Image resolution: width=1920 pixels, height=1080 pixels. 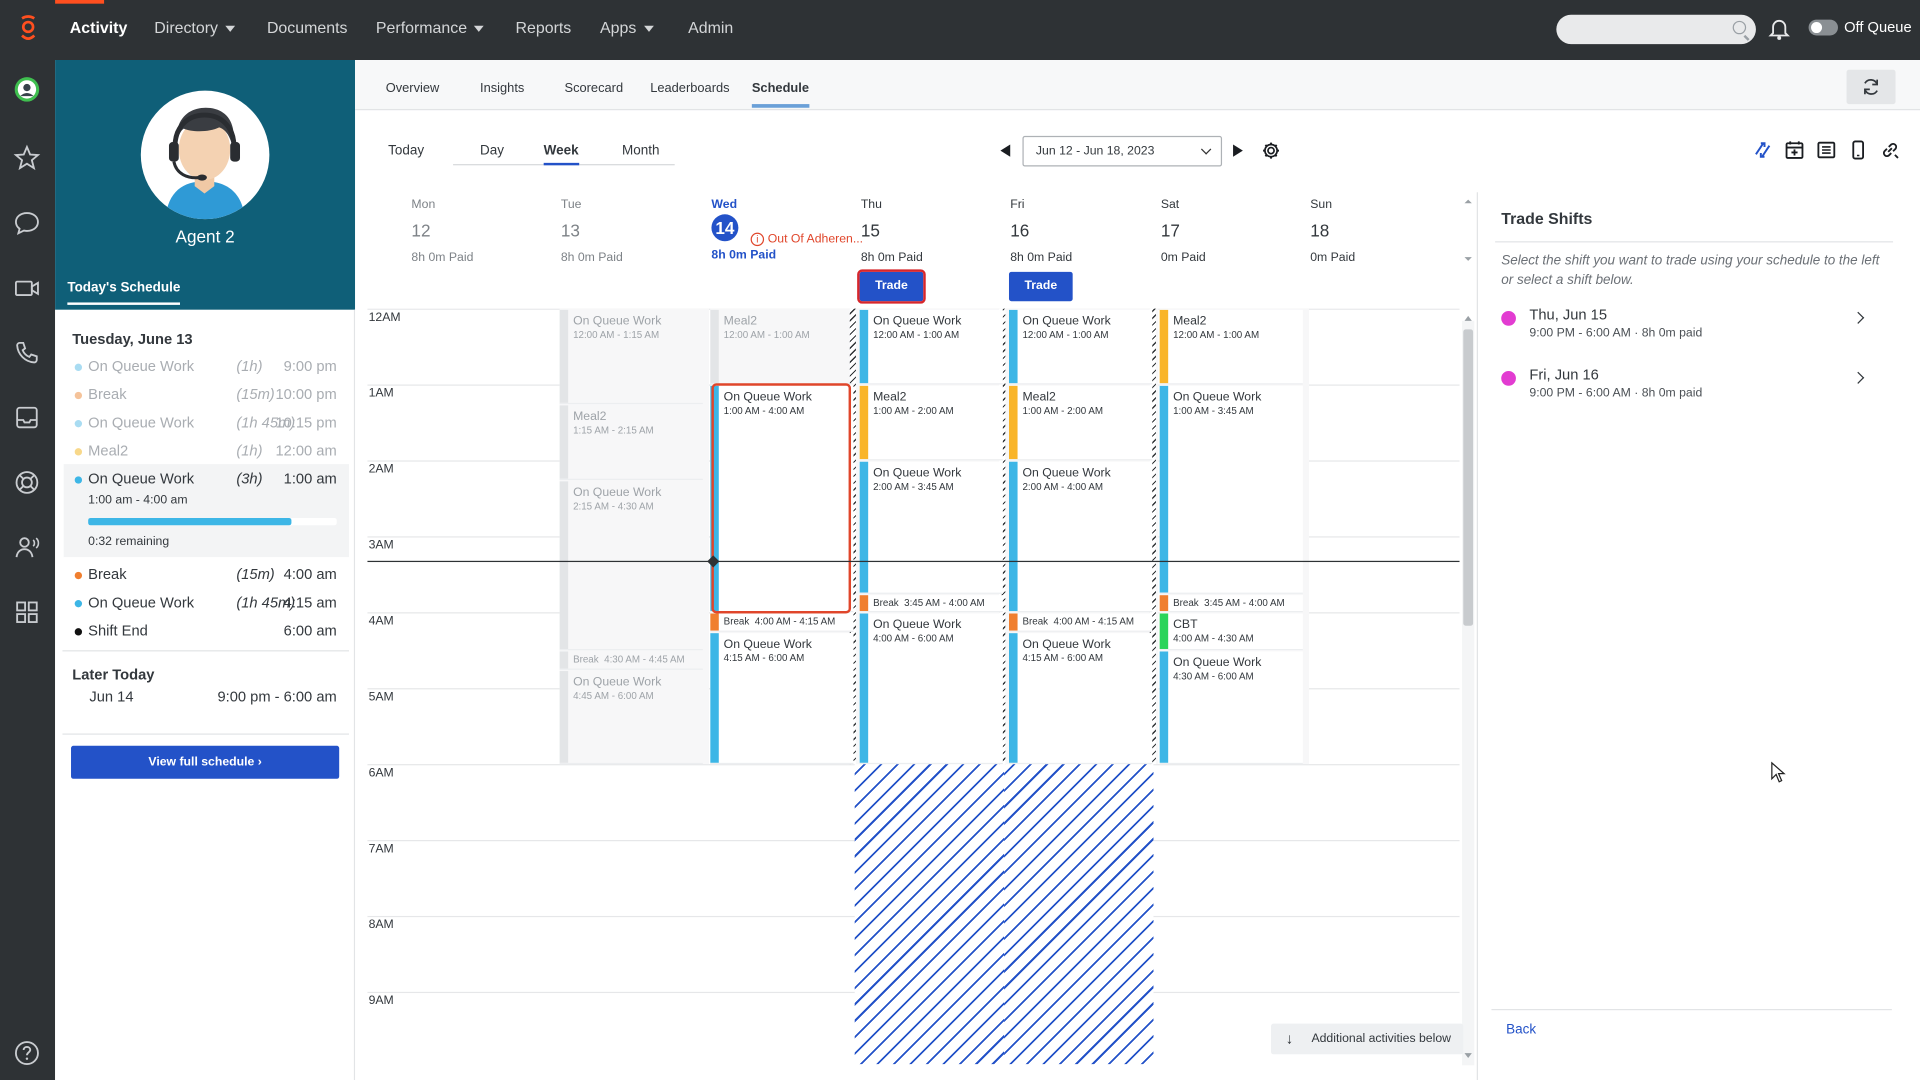 What do you see at coordinates (931, 527) in the screenshot?
I see `schedule-activity-block: On Queue Work 2:00 AM - 3:45 AM` at bounding box center [931, 527].